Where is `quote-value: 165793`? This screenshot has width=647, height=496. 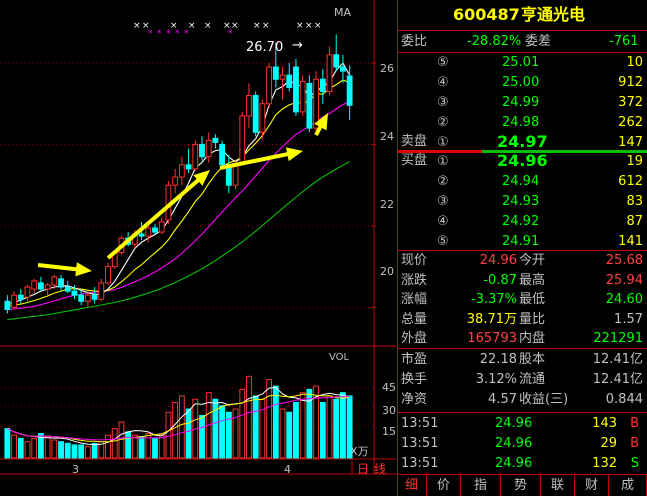 quote-value: 165793 is located at coordinates (492, 338).